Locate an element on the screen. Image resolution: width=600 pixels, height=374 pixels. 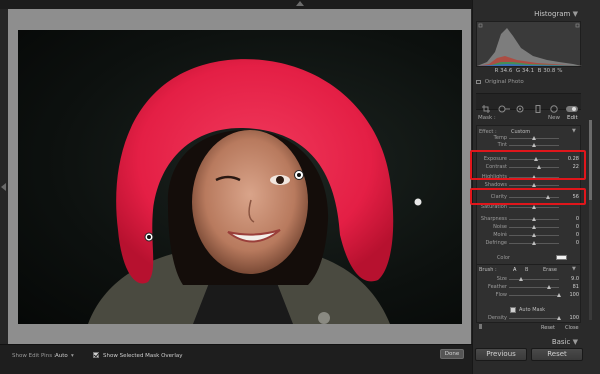
red-eye-icon is located at coordinates (520, 105).